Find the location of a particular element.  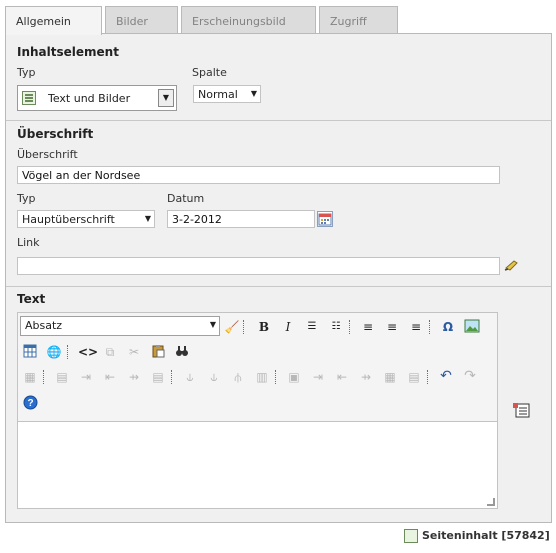

column-value: Normal is located at coordinates (218, 94).